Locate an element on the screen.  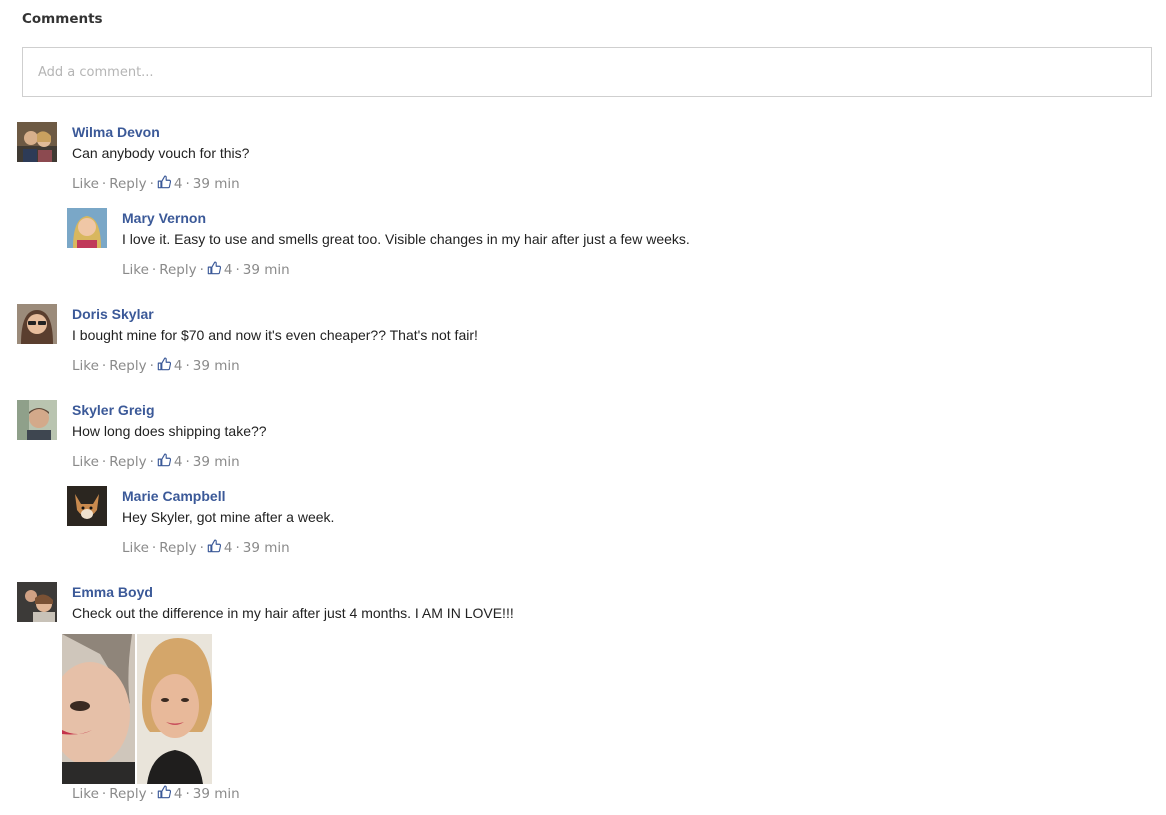
comments-heading: Comments is located at coordinates (62, 19).